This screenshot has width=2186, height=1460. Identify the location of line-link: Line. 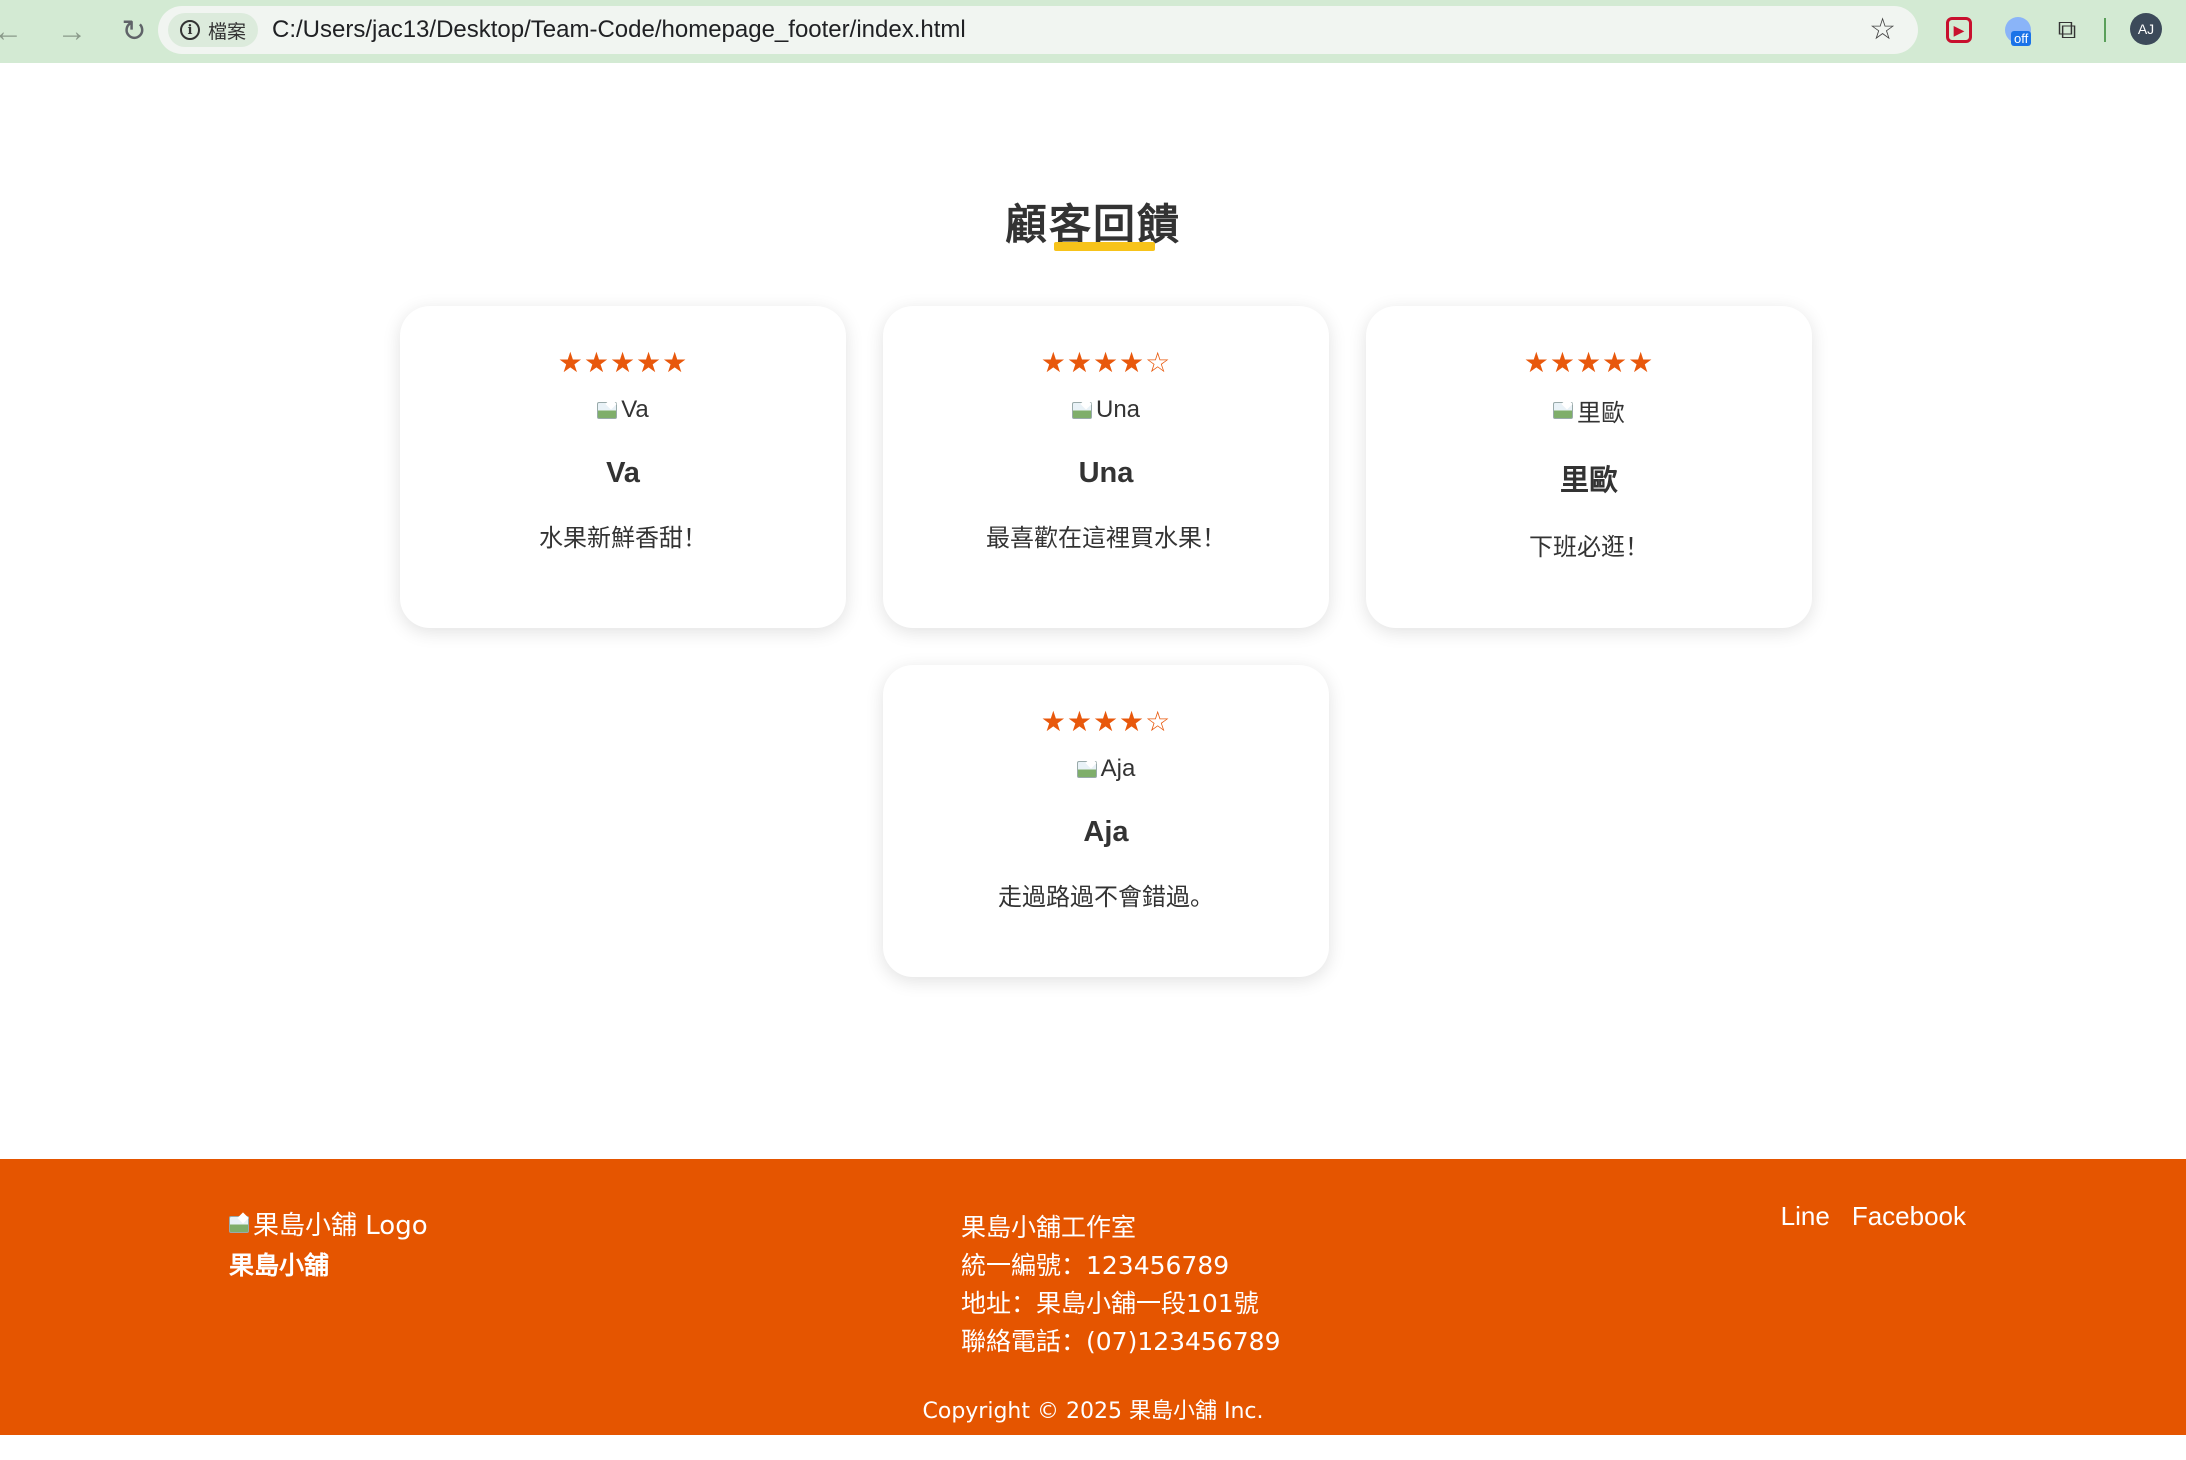
(1805, 1216).